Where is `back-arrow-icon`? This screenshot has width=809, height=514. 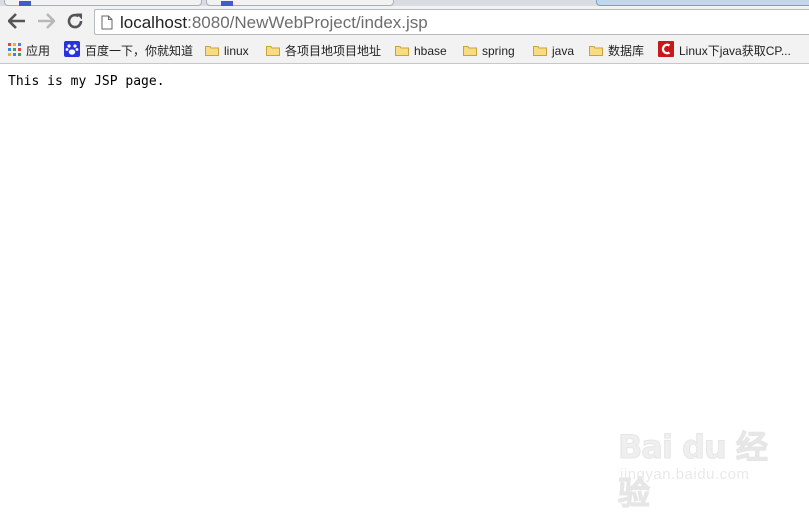 back-arrow-icon is located at coordinates (16, 21).